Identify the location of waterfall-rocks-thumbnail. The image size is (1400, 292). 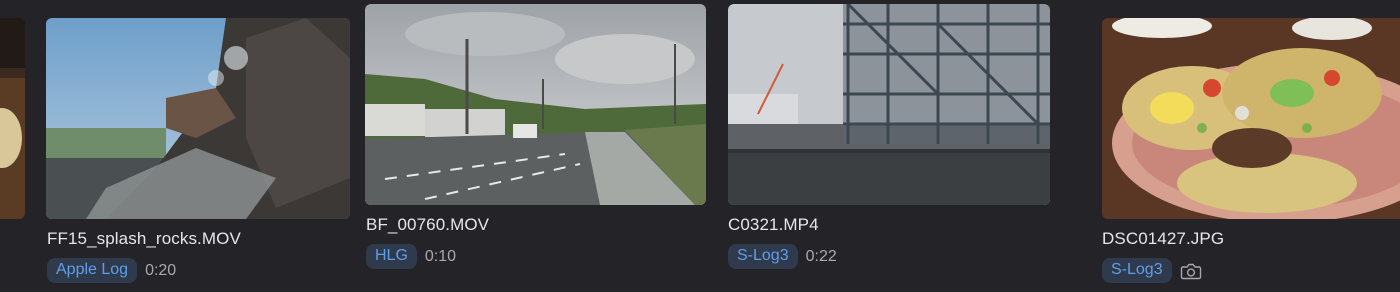
(198, 118).